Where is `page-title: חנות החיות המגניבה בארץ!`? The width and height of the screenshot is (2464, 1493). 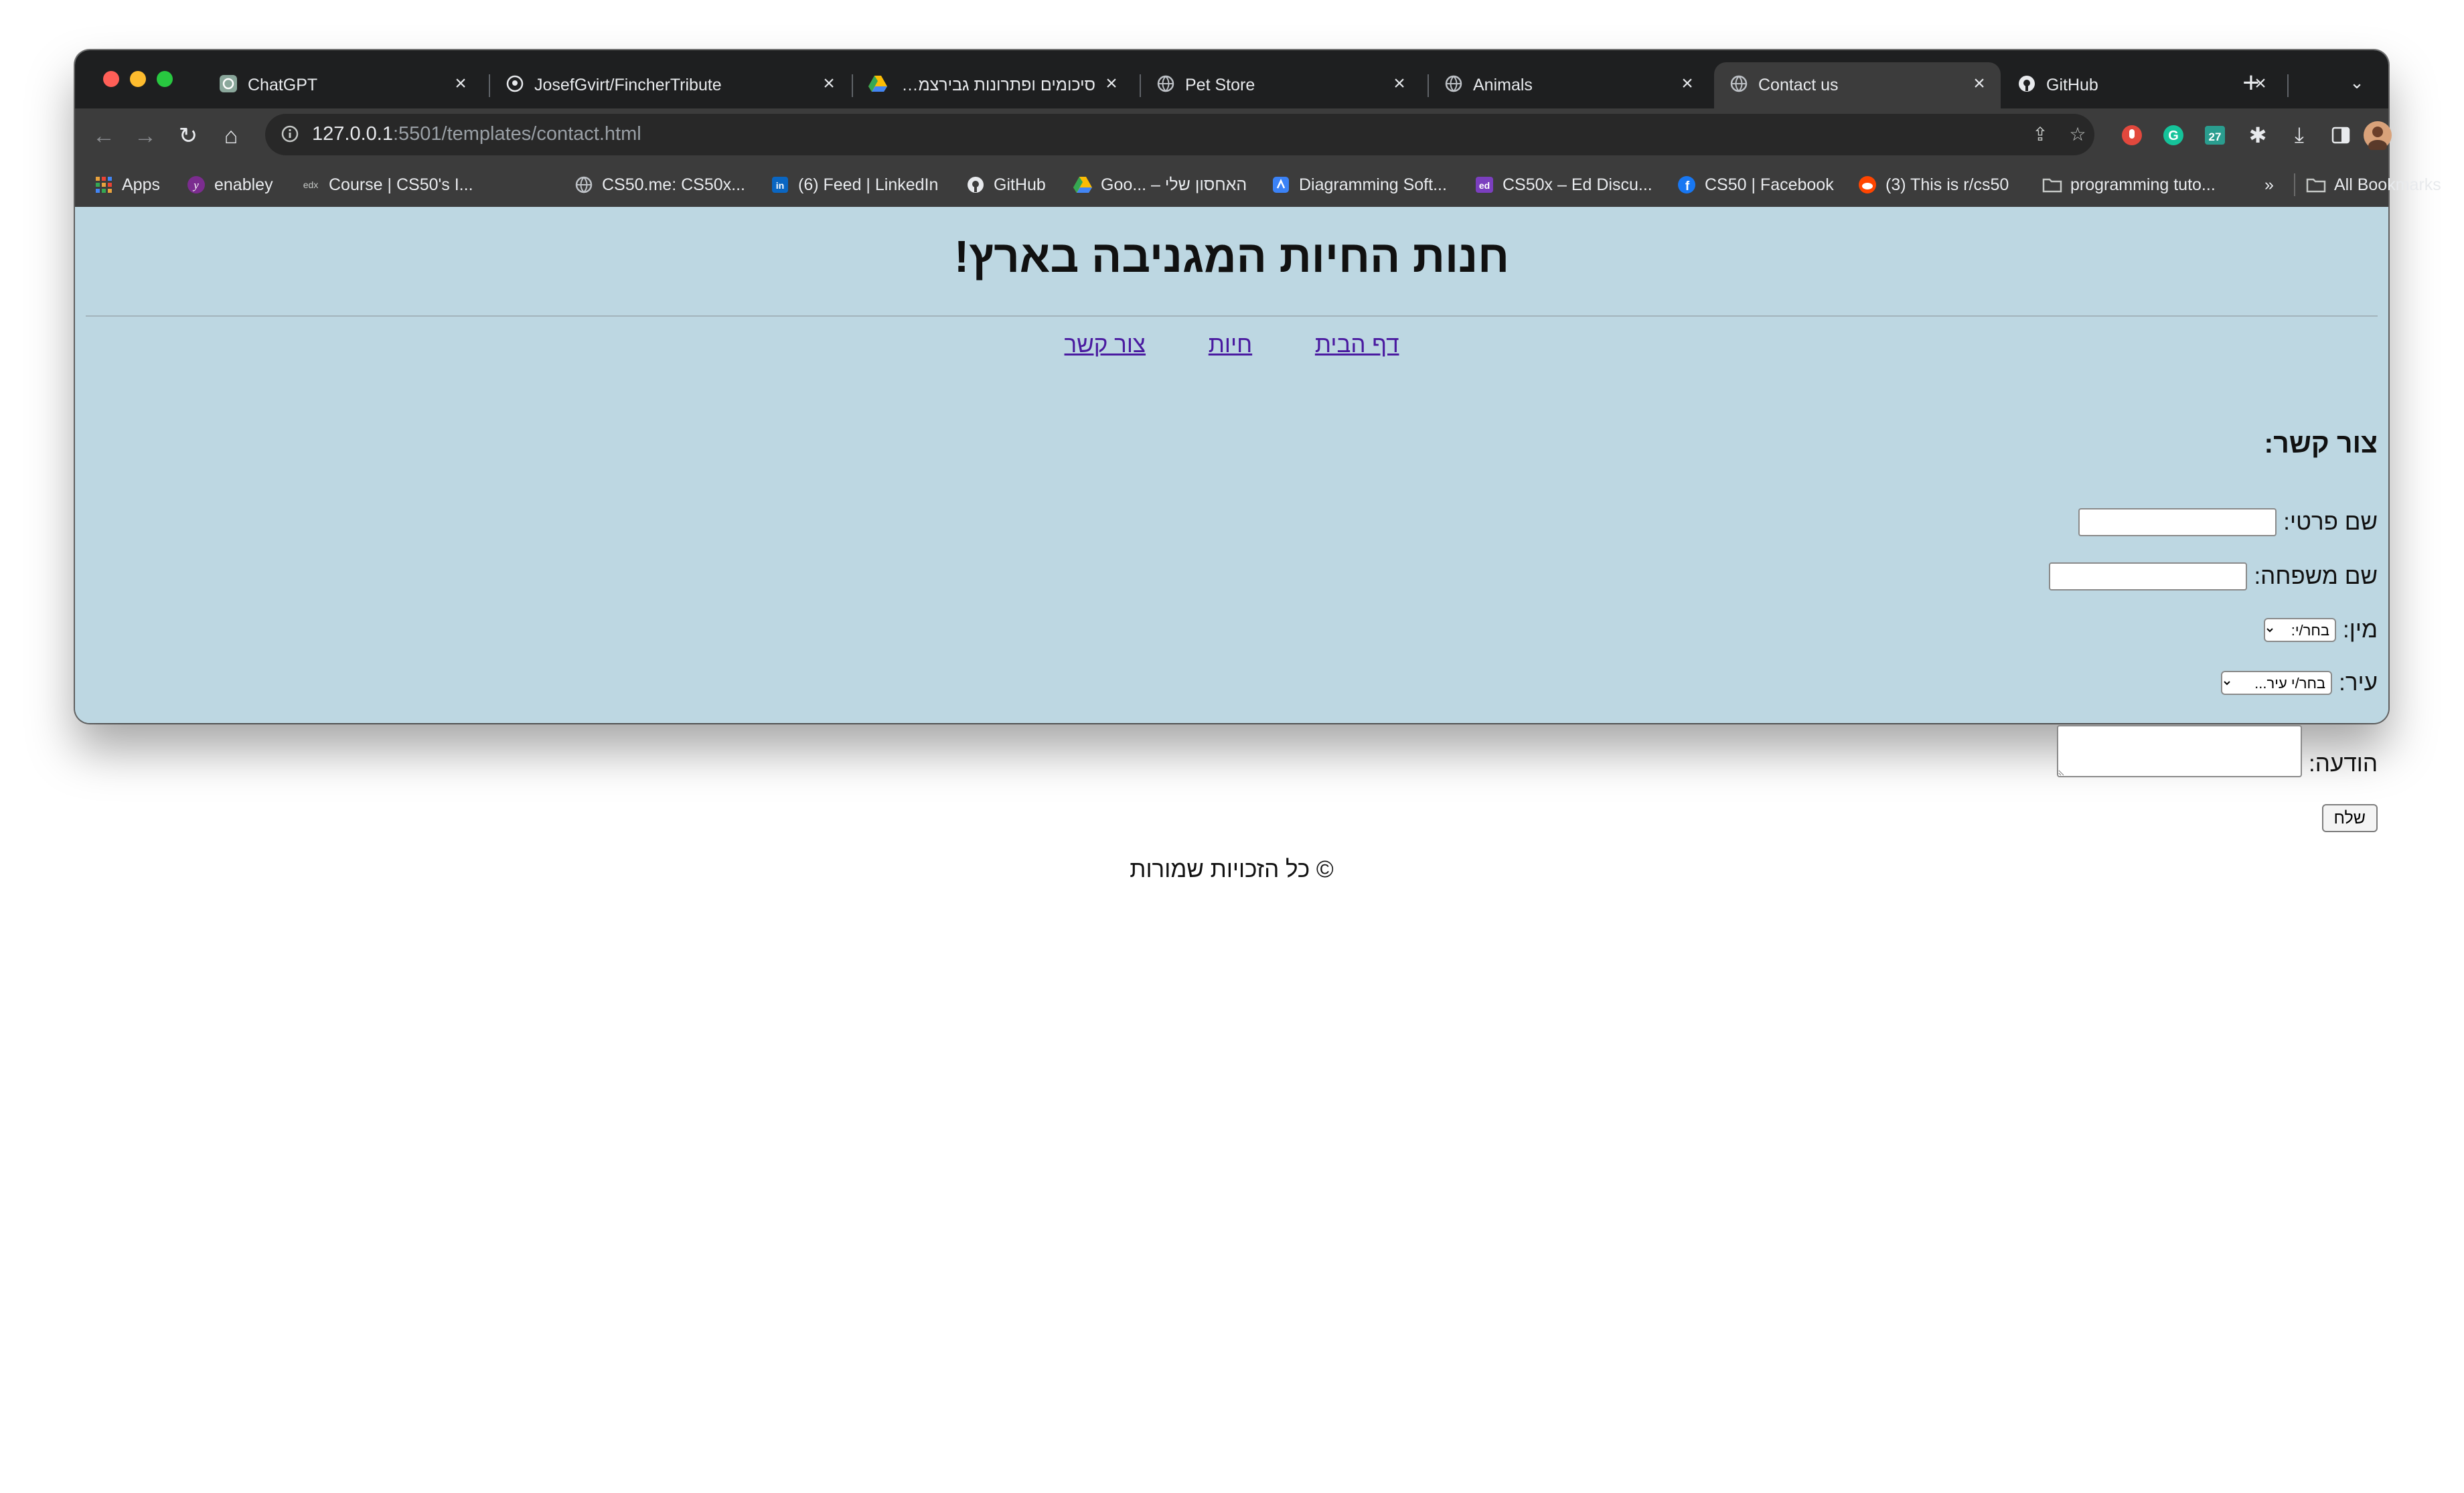
page-title: חנות החיות המגניבה בארץ! is located at coordinates (1231, 257).